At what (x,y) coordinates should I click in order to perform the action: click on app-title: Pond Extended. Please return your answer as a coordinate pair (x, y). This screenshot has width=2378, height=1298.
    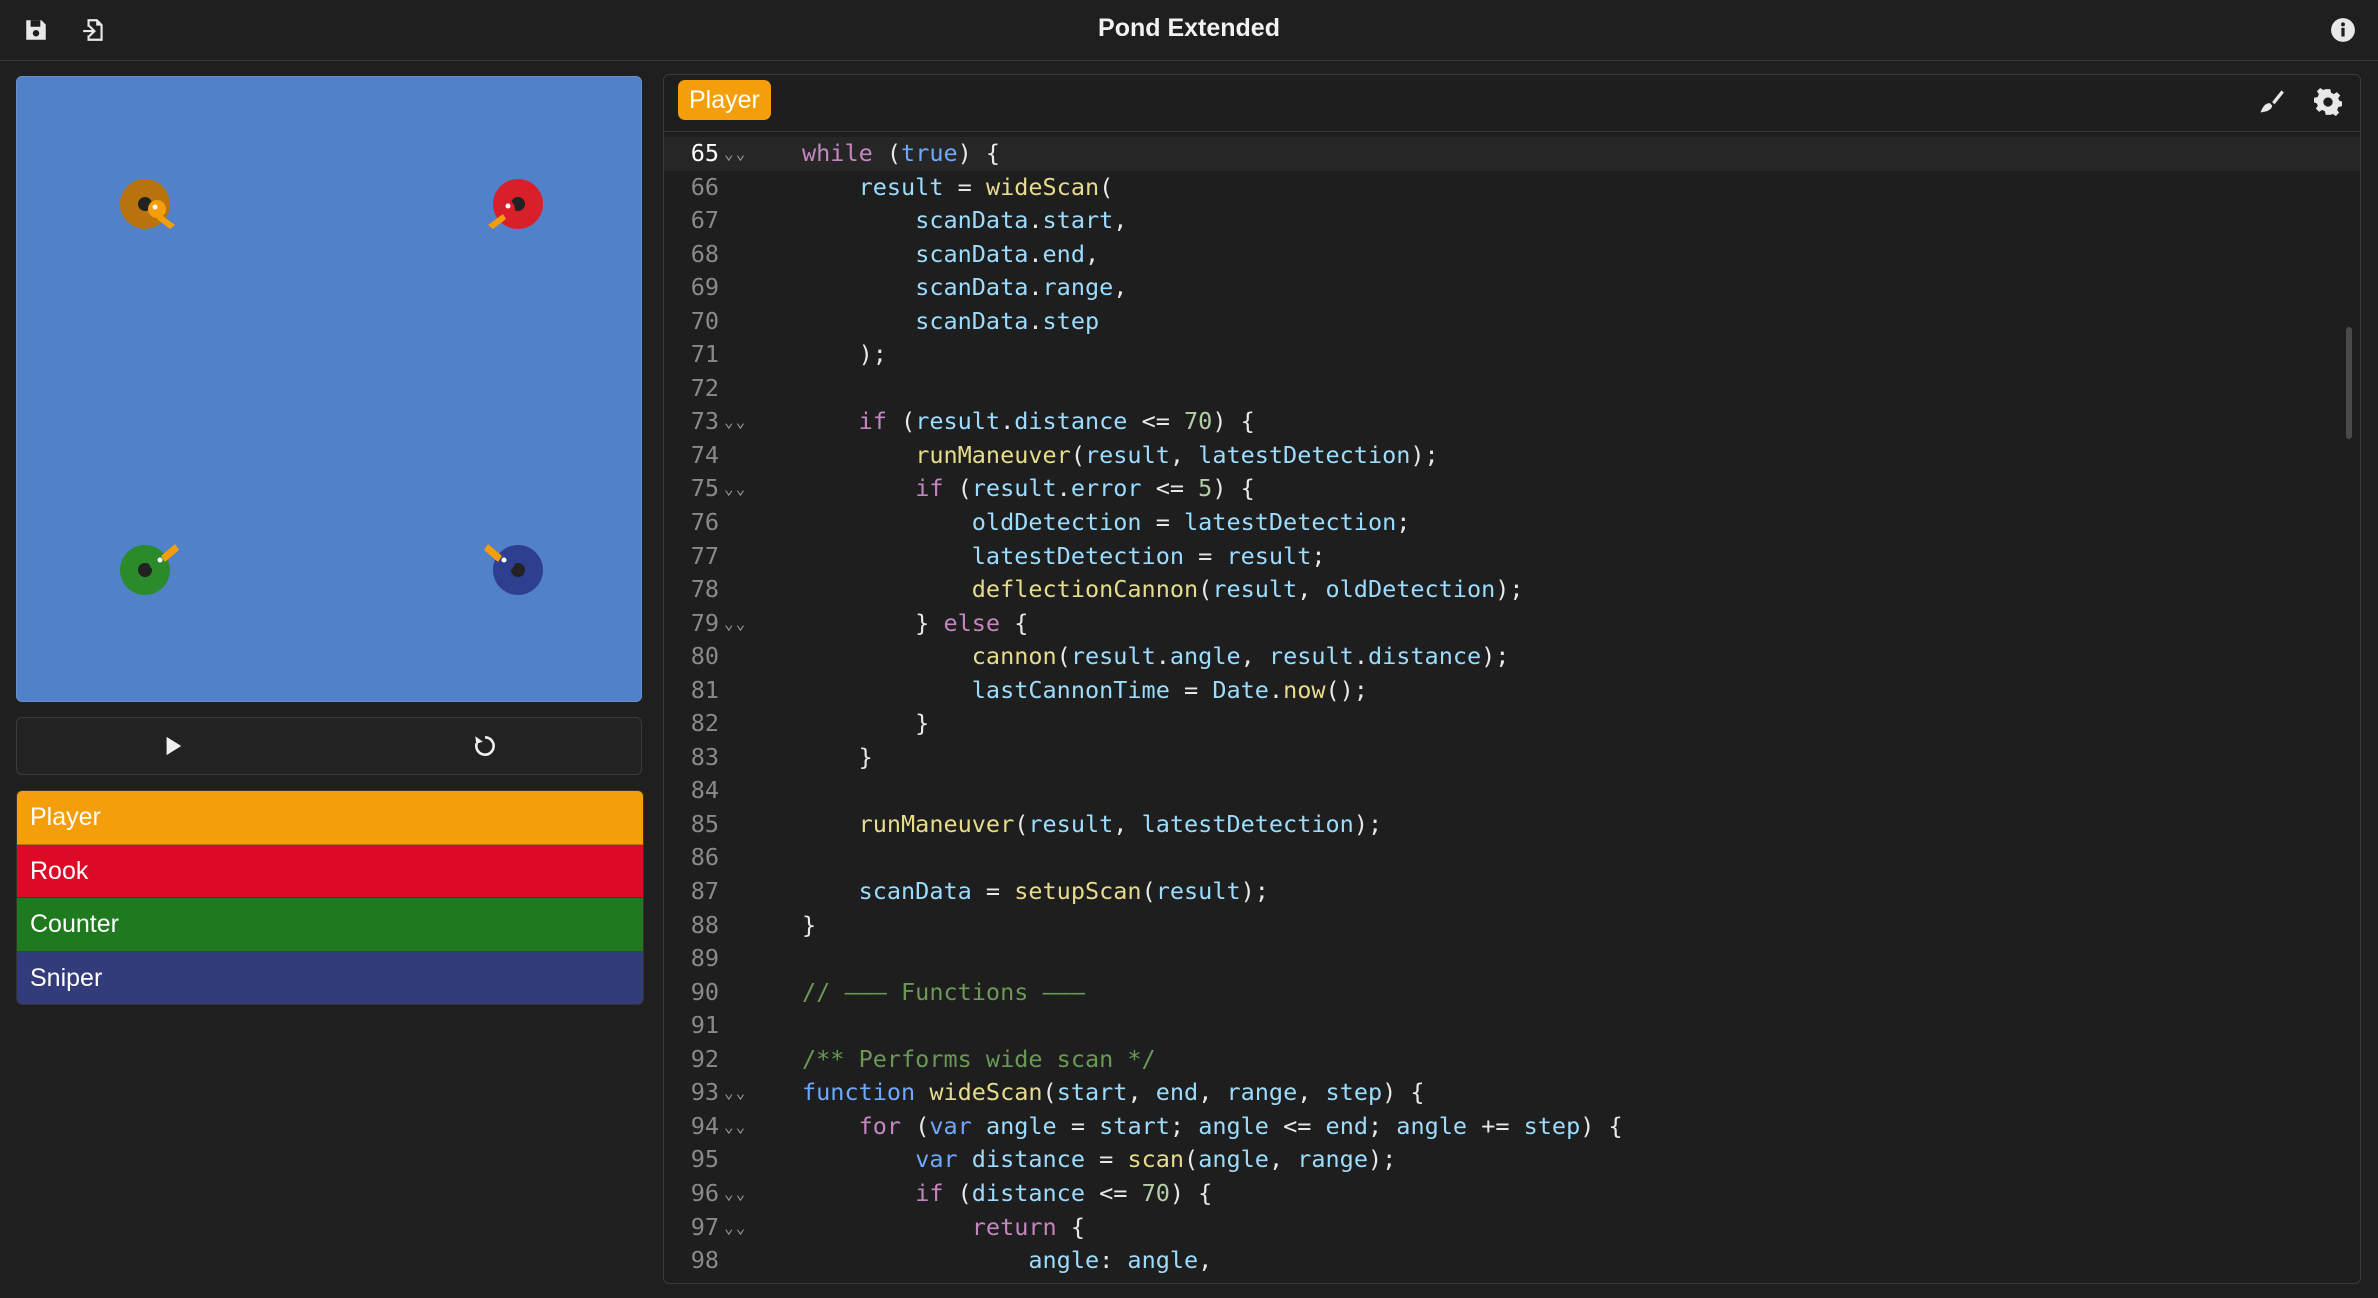
    Looking at the image, I should click on (1189, 28).